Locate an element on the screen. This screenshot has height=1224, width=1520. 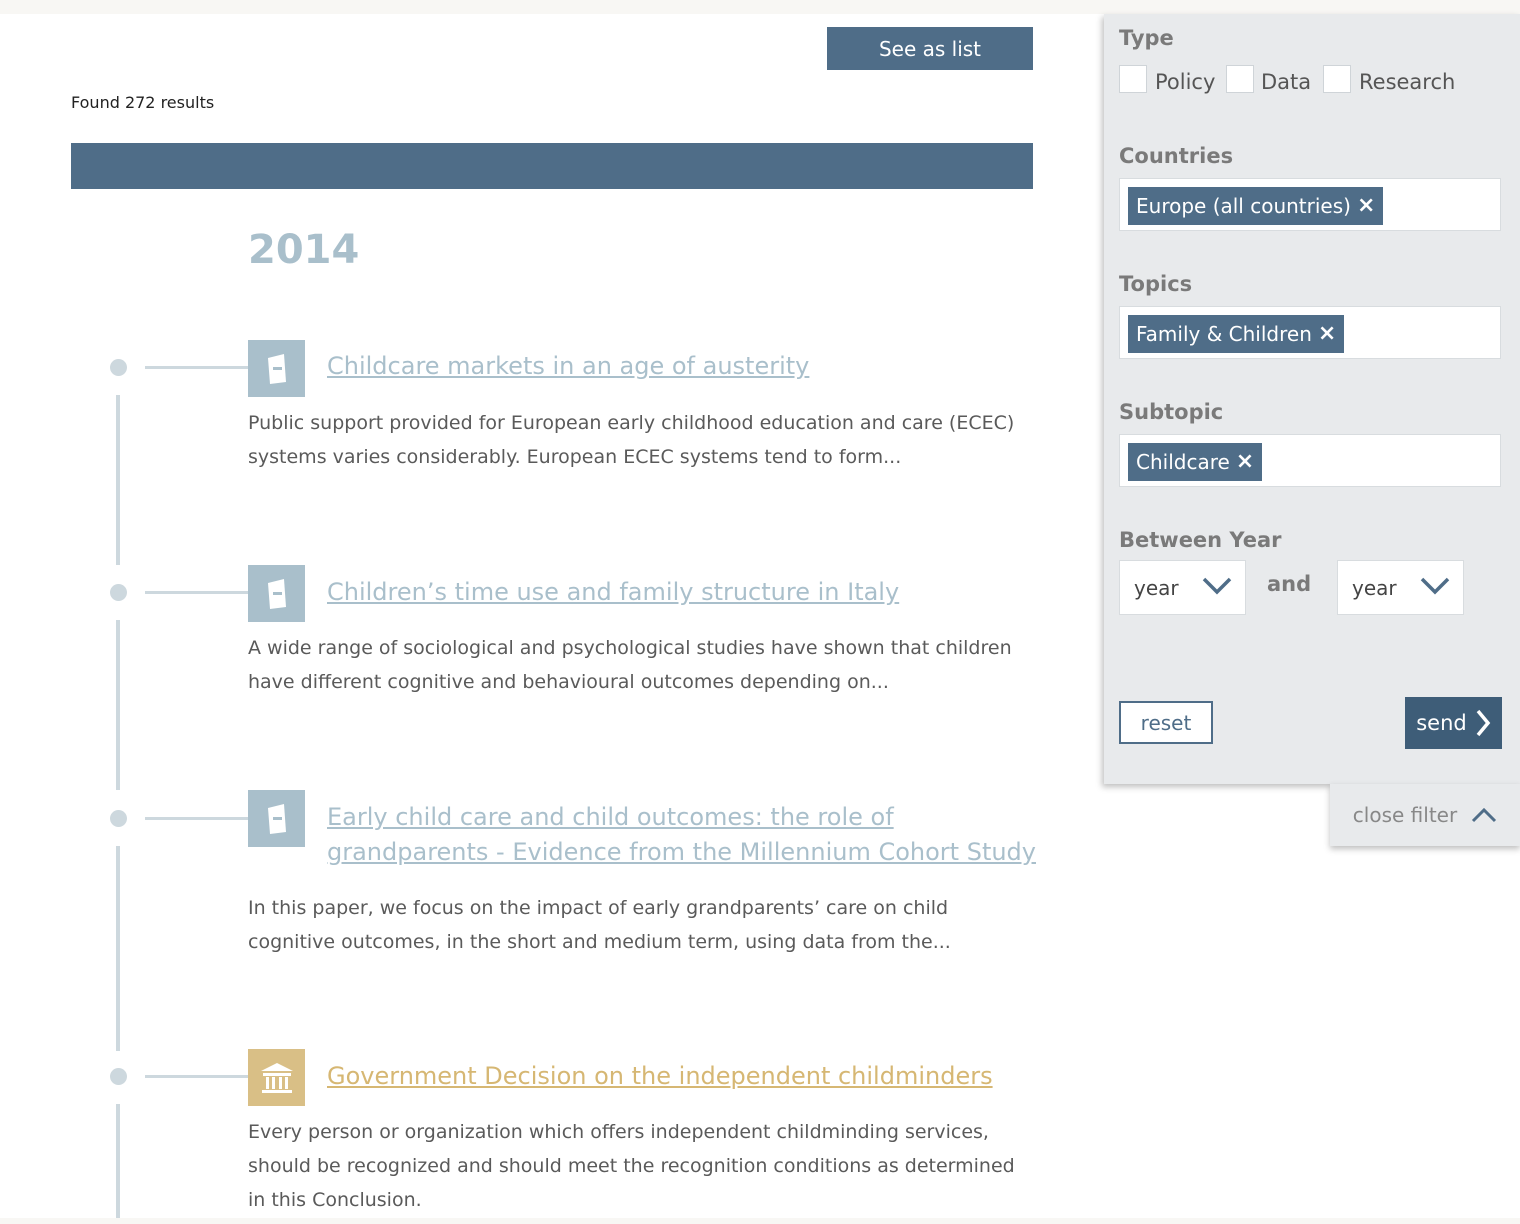
subtopic-tag: Childcare × is located at coordinates (1195, 462).